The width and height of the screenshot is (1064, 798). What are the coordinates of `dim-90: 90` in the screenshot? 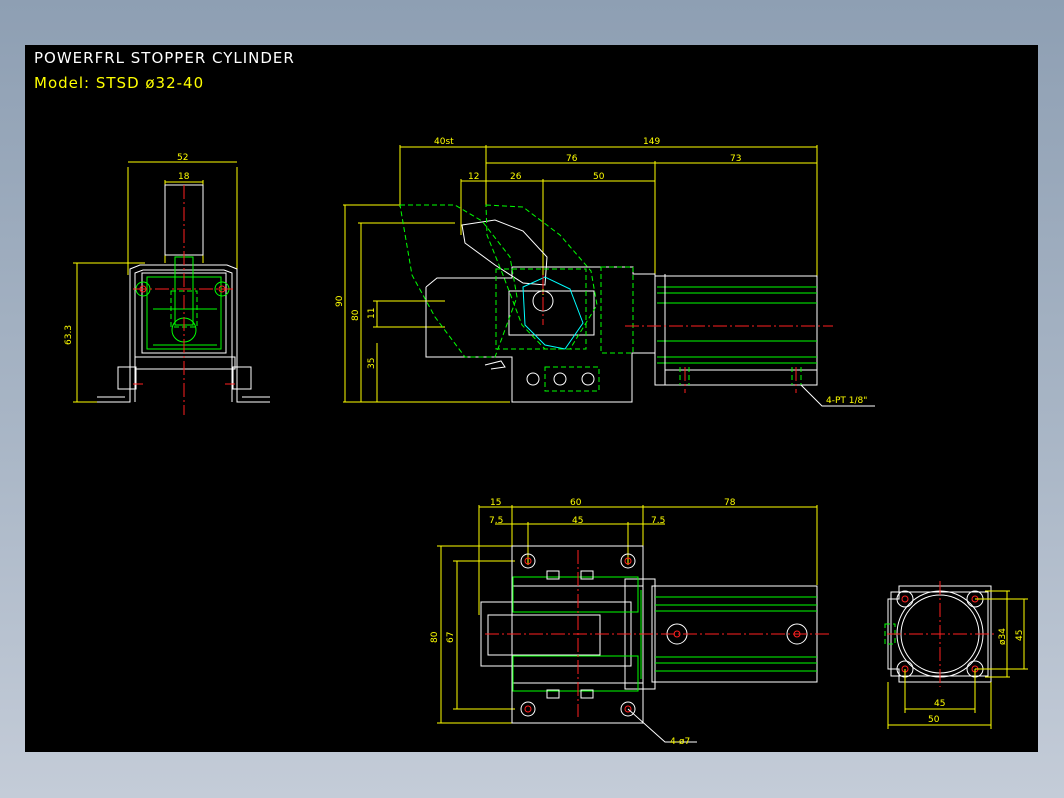 It's located at (340, 301).